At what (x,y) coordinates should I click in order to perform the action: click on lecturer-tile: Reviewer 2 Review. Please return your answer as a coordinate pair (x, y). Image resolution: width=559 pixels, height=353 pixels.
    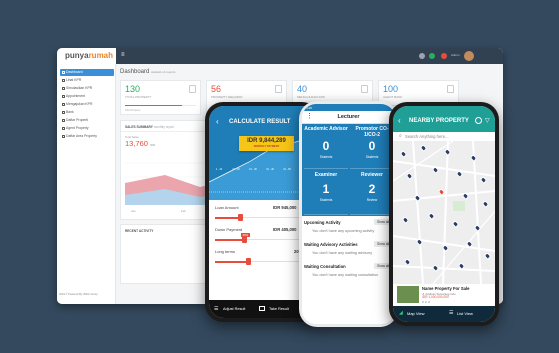
    Looking at the image, I should click on (372, 192).